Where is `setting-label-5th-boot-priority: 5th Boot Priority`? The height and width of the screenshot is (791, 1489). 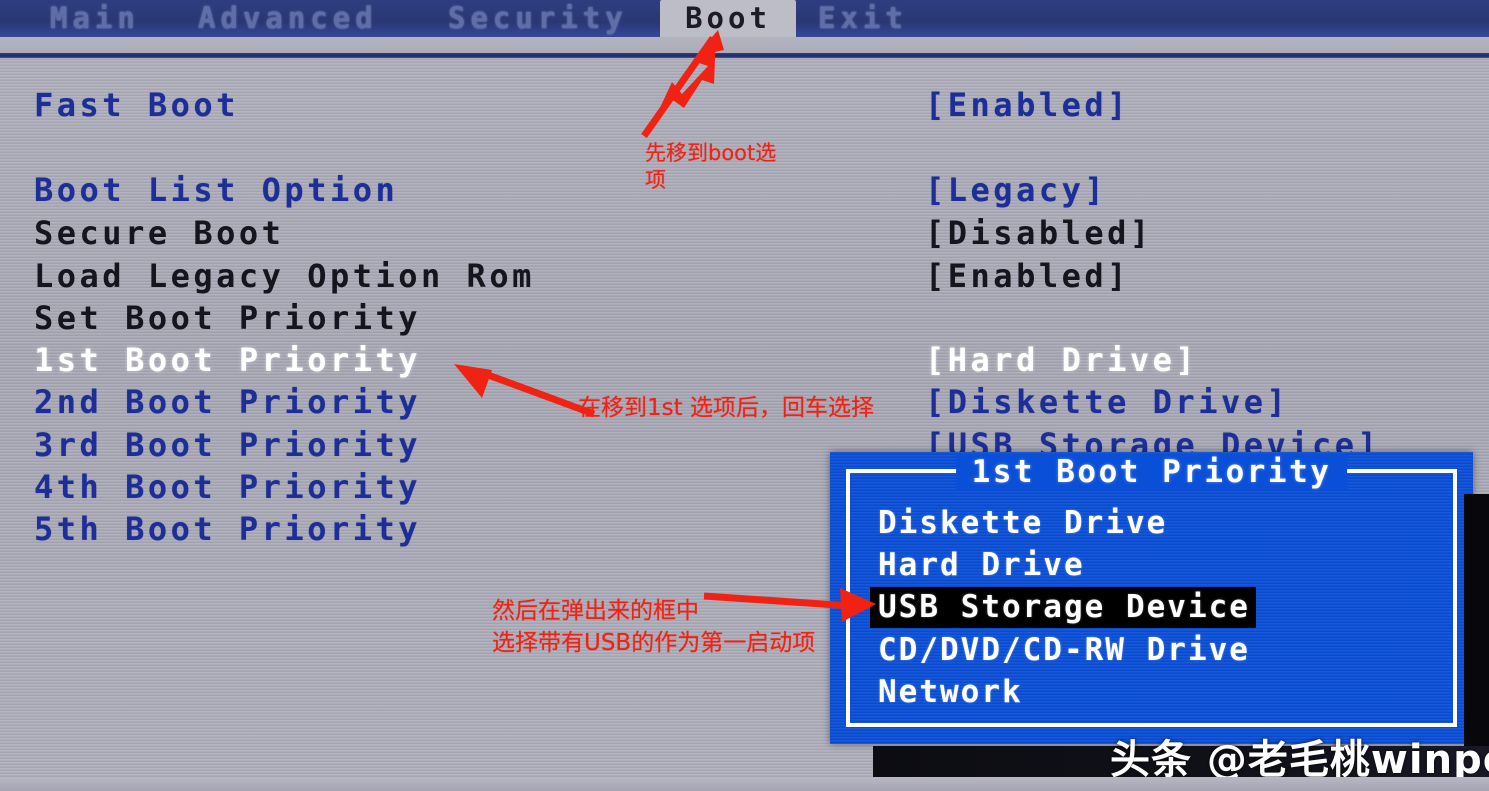 setting-label-5th-boot-priority: 5th Boot Priority is located at coordinates (227, 529).